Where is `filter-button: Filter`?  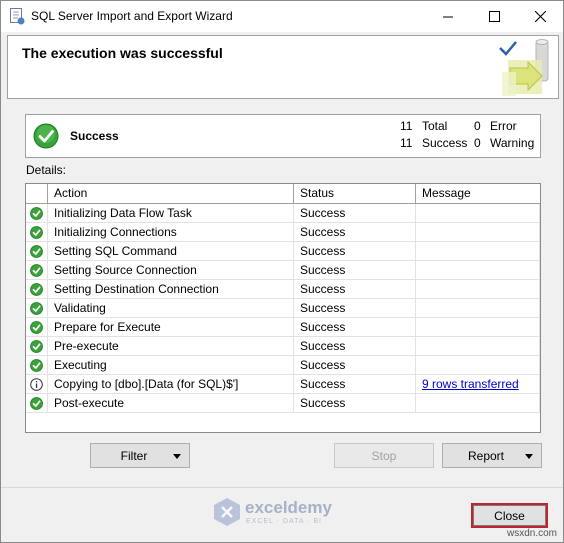 filter-button: Filter is located at coordinates (140, 455).